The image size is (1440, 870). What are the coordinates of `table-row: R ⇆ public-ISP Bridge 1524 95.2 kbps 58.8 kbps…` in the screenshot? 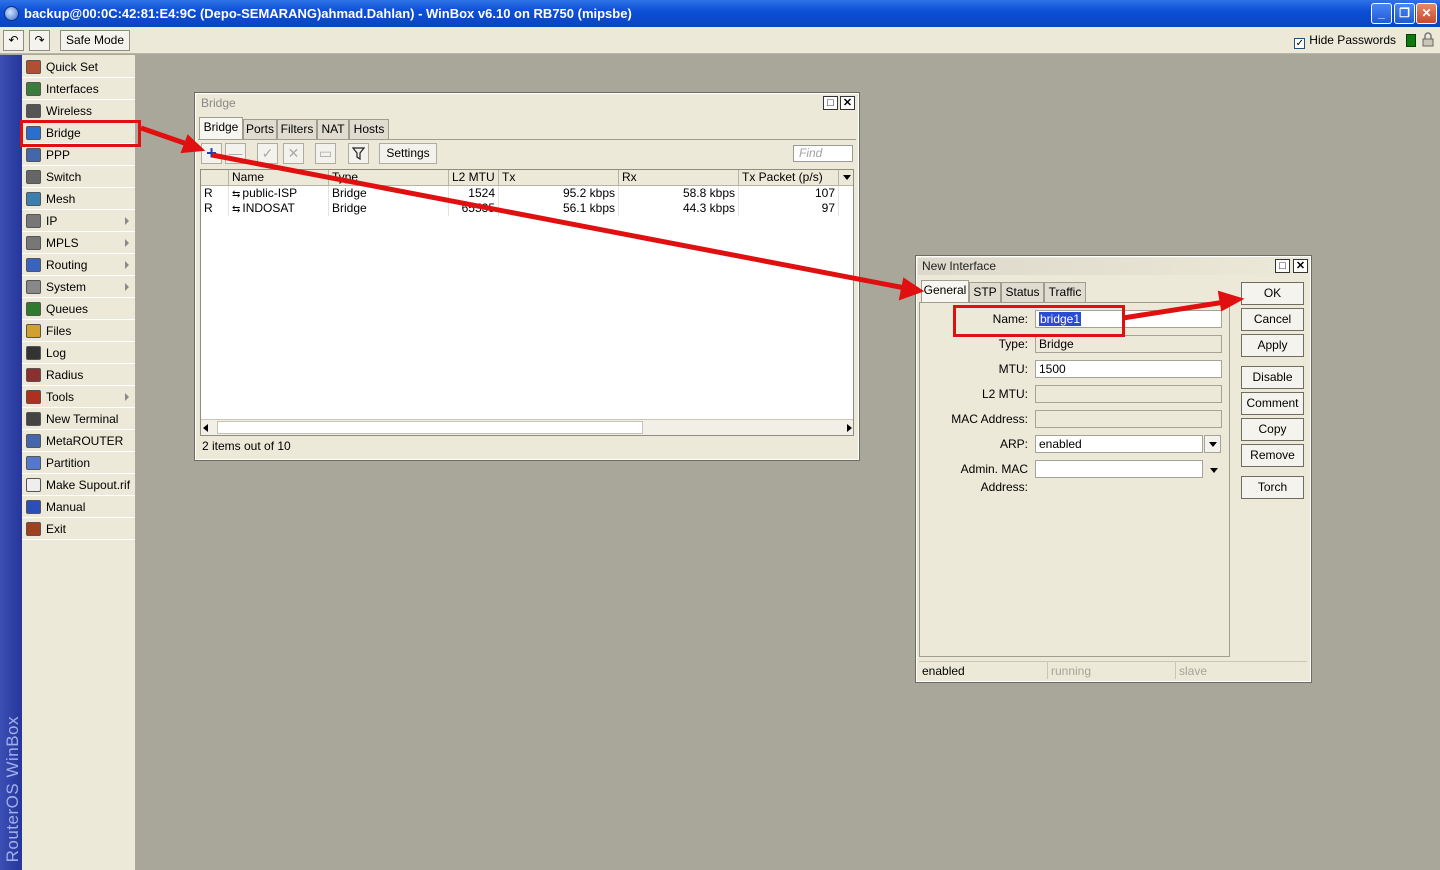 It's located at (527, 193).